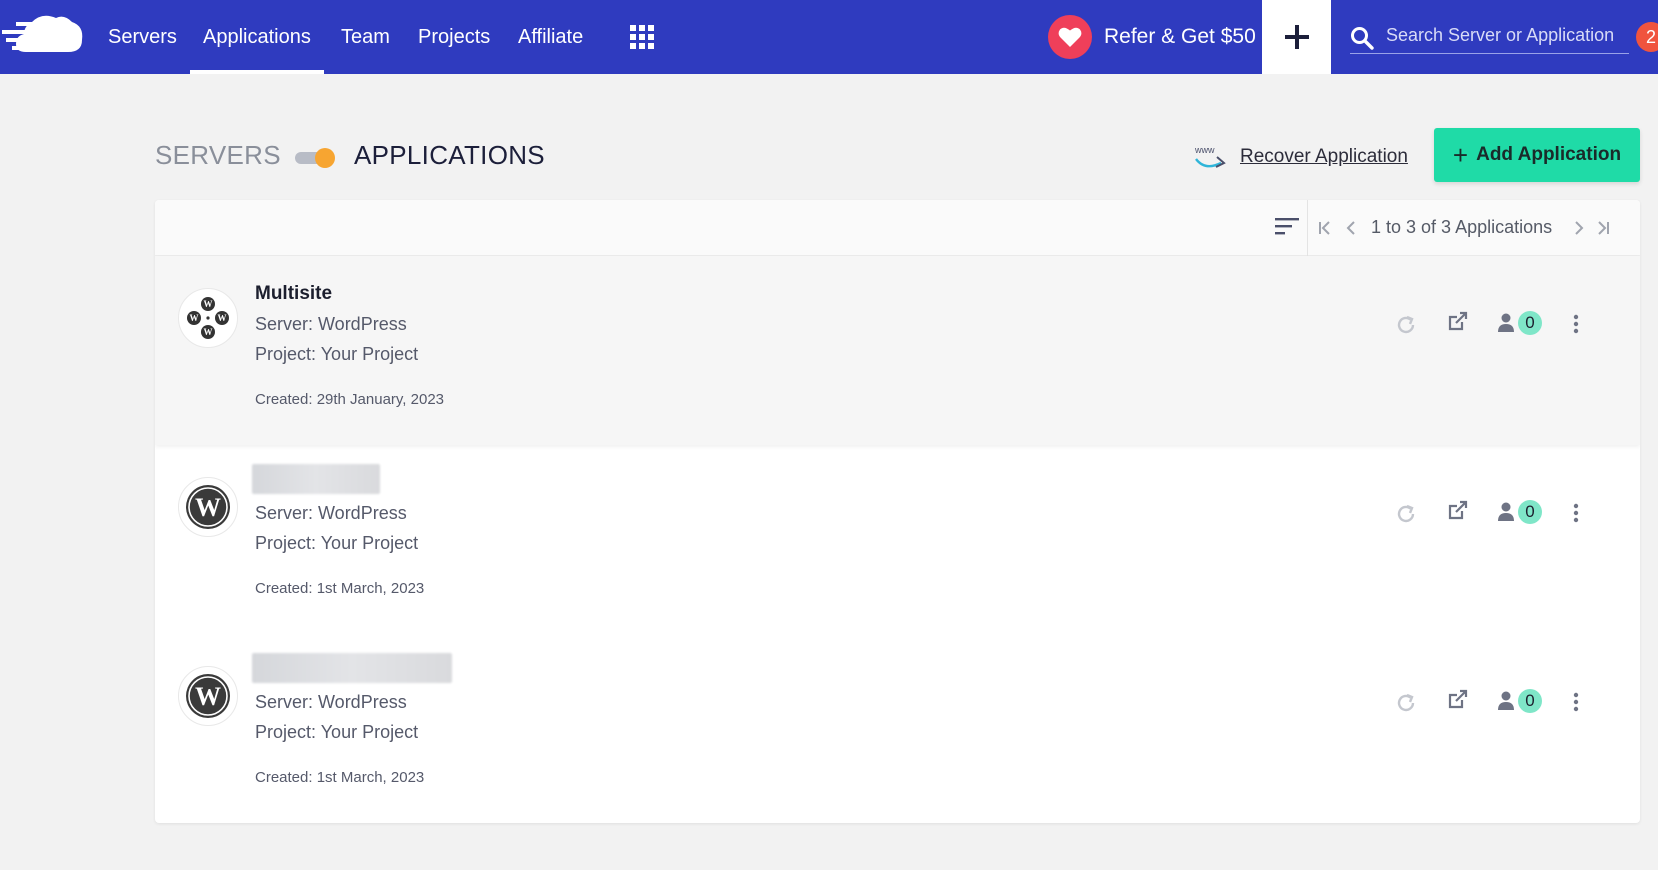  What do you see at coordinates (1211, 158) in the screenshot?
I see `recover-www-icon: www` at bounding box center [1211, 158].